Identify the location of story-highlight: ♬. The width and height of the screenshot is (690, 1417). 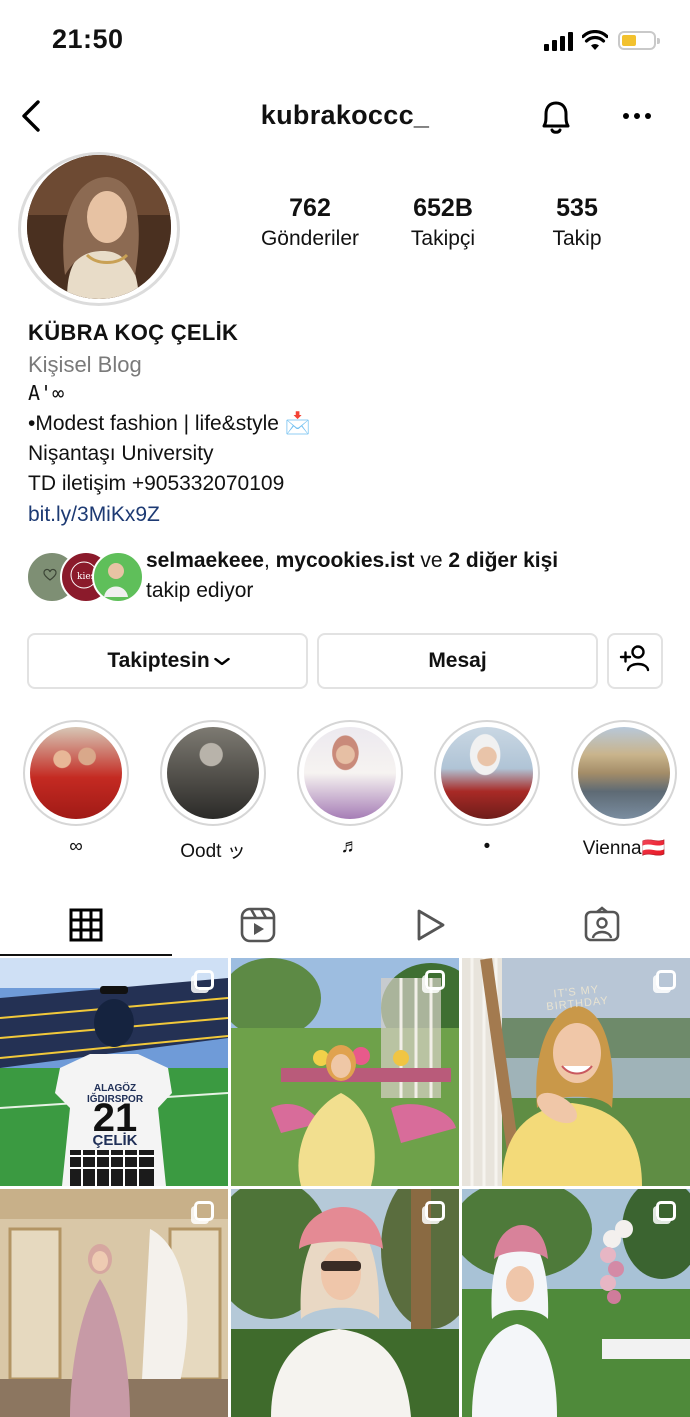
(350, 789).